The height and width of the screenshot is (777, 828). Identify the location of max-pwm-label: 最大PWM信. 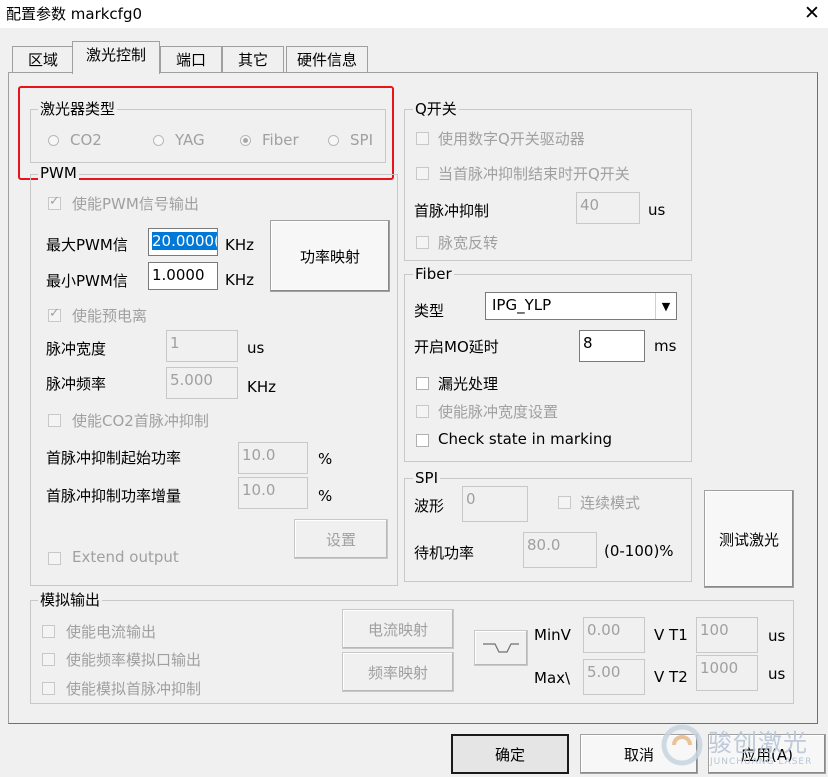
(87, 245).